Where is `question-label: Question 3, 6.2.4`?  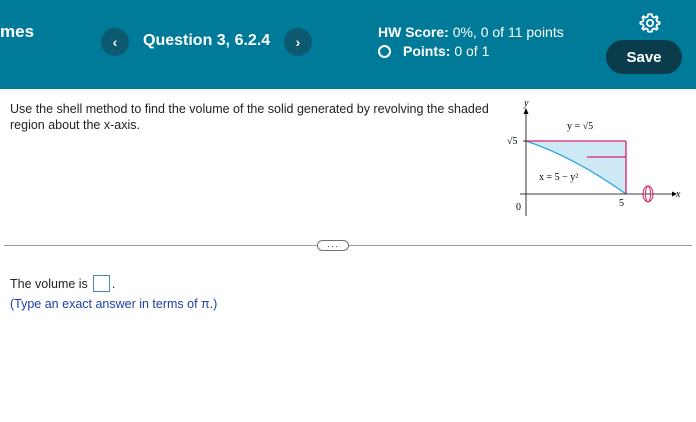
question-label: Question 3, 6.2.4 is located at coordinates (207, 40).